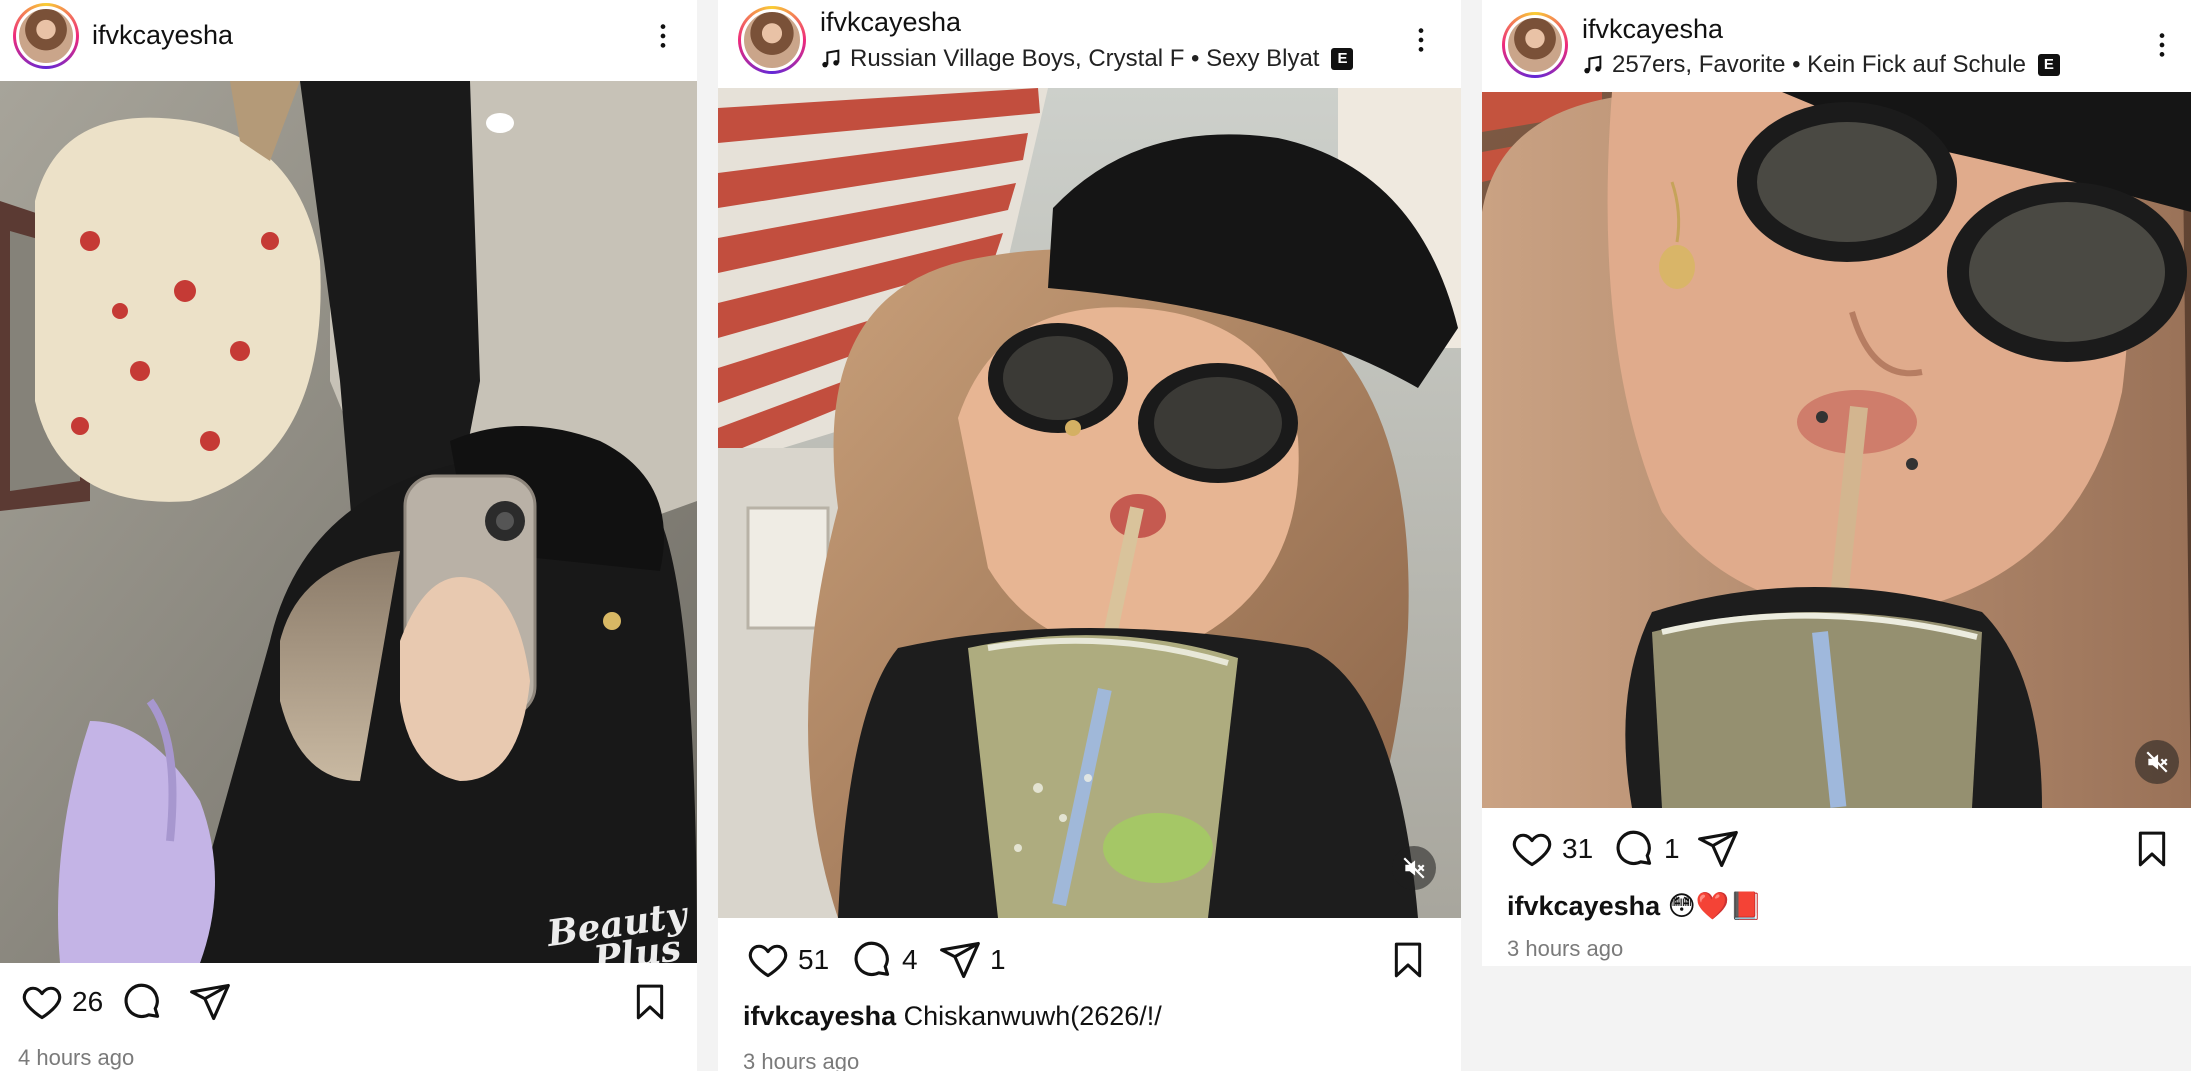 Image resolution: width=2191 pixels, height=1071 pixels. I want to click on comment-count: 4, so click(910, 959).